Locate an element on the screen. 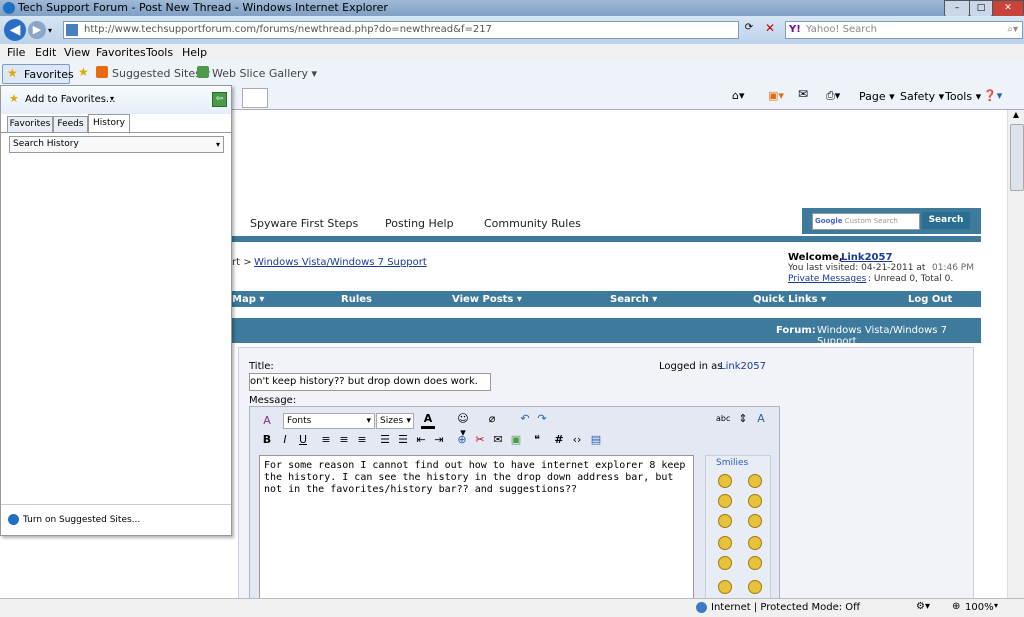 The image size is (1024, 617). menu-help: Help is located at coordinates (194, 52).